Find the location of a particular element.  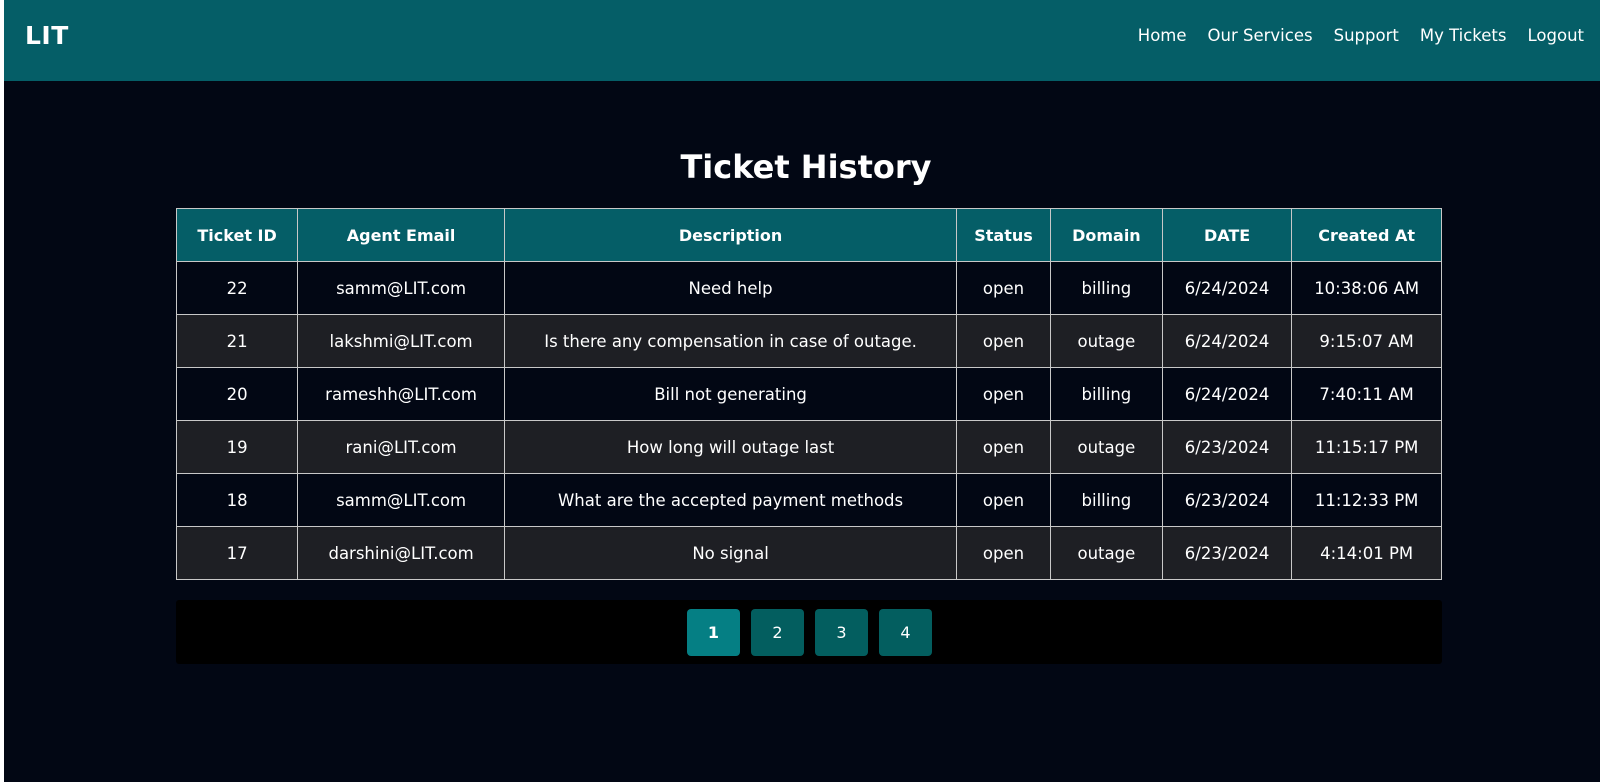

column-header-description: Description is located at coordinates (730, 235).